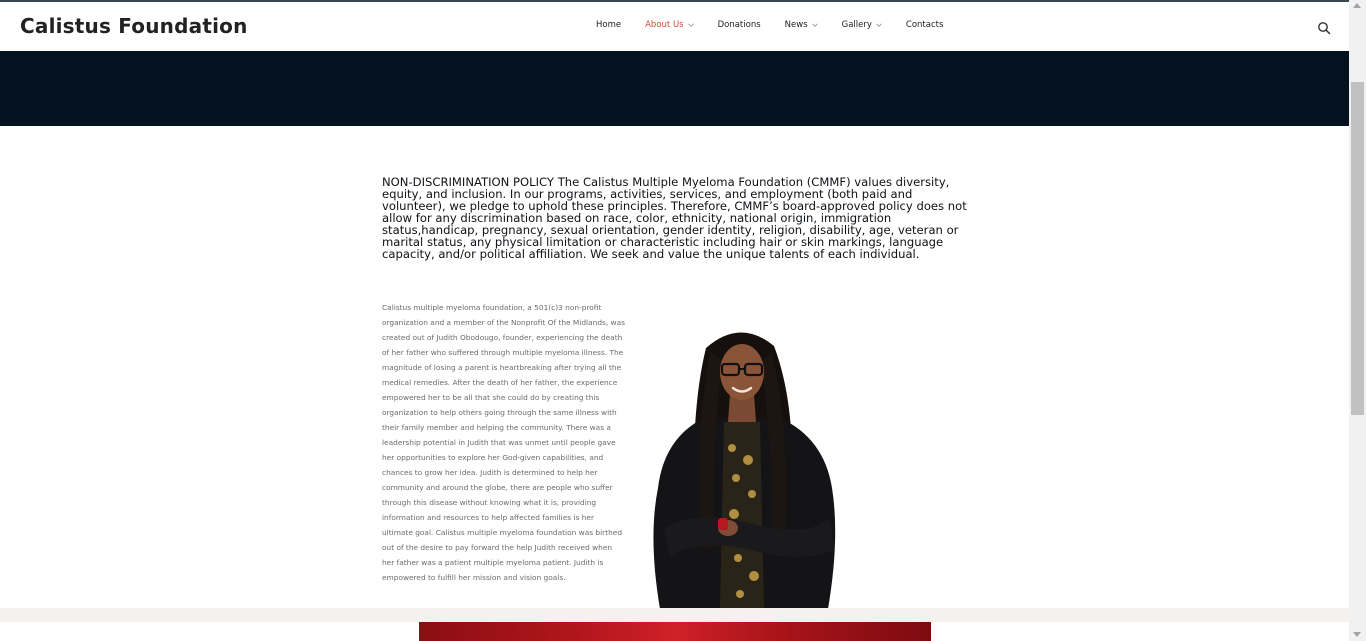 The width and height of the screenshot is (1366, 641). What do you see at coordinates (742, 463) in the screenshot?
I see `founder-portrait` at bounding box center [742, 463].